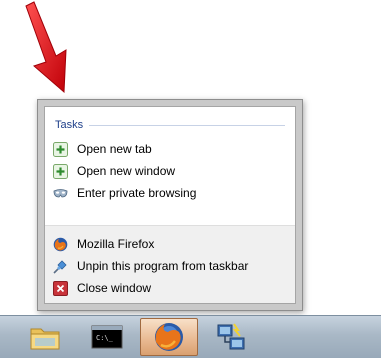  I want to click on taskbar-button-command-prompt: C:\_, so click(107, 337).